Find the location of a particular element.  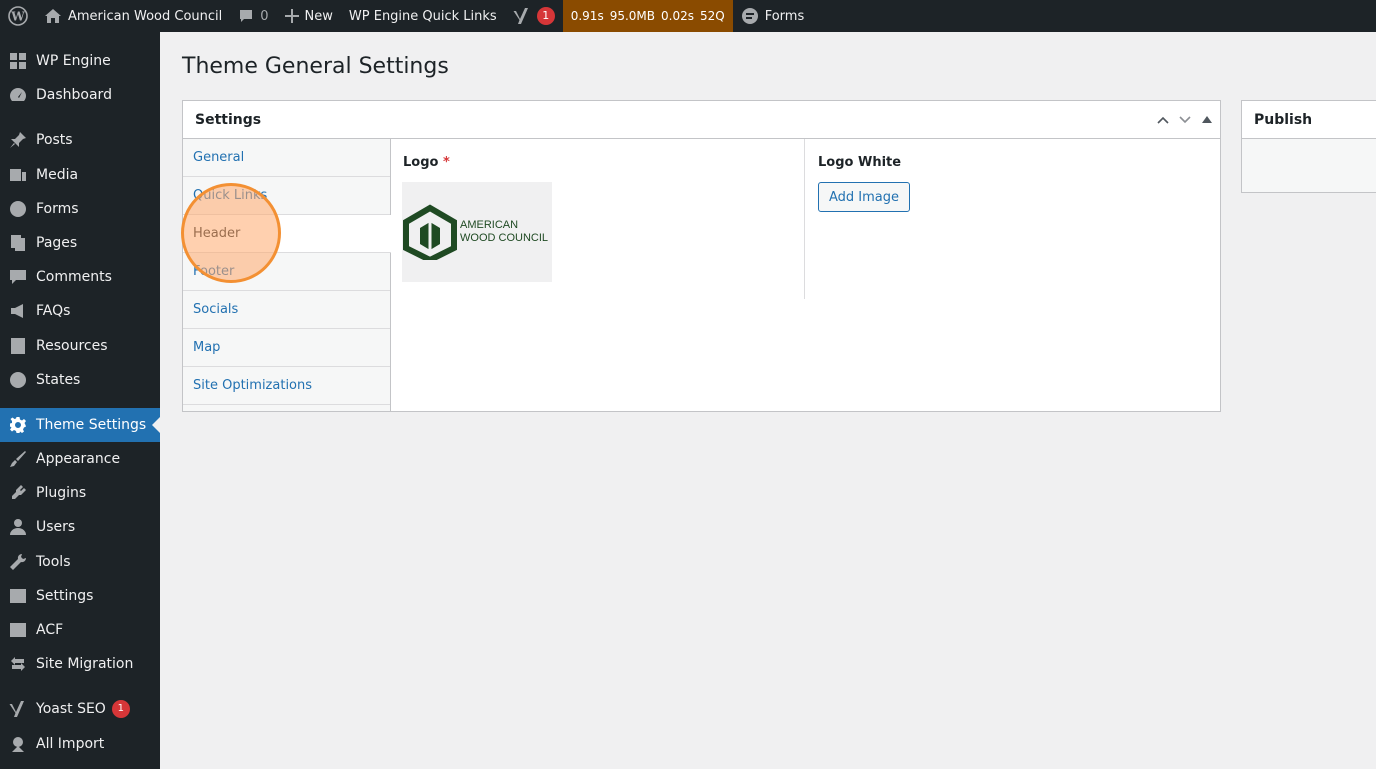

sidebar-item-label: Theme Settings is located at coordinates (91, 425).